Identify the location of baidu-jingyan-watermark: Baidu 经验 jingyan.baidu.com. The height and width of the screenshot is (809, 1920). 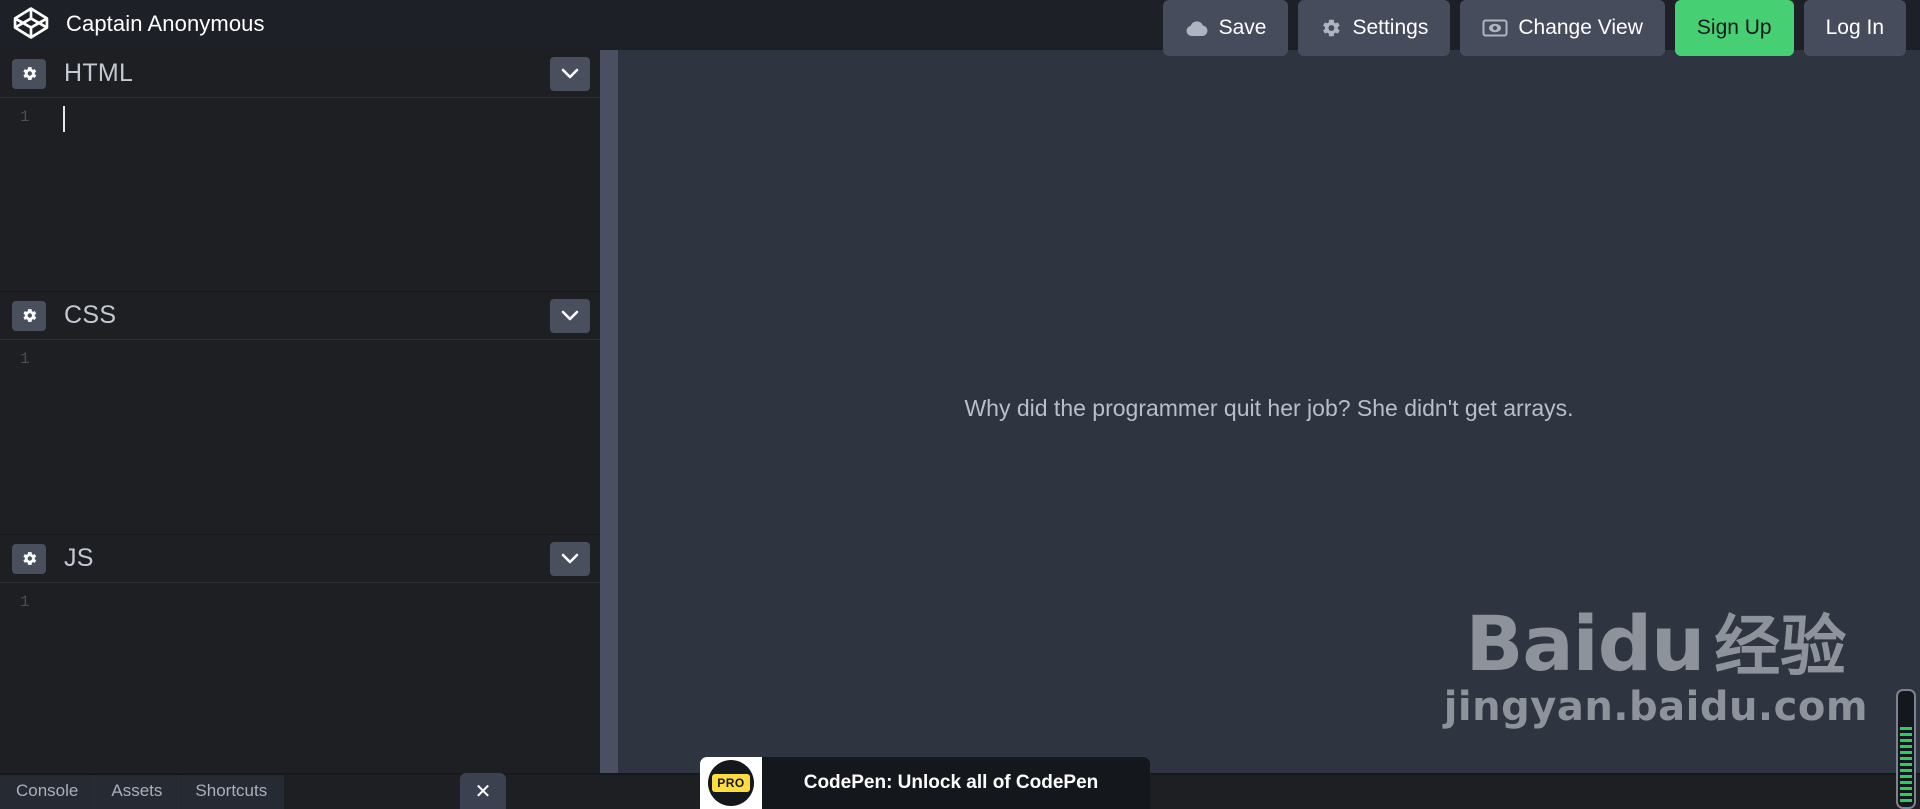
(1655, 664).